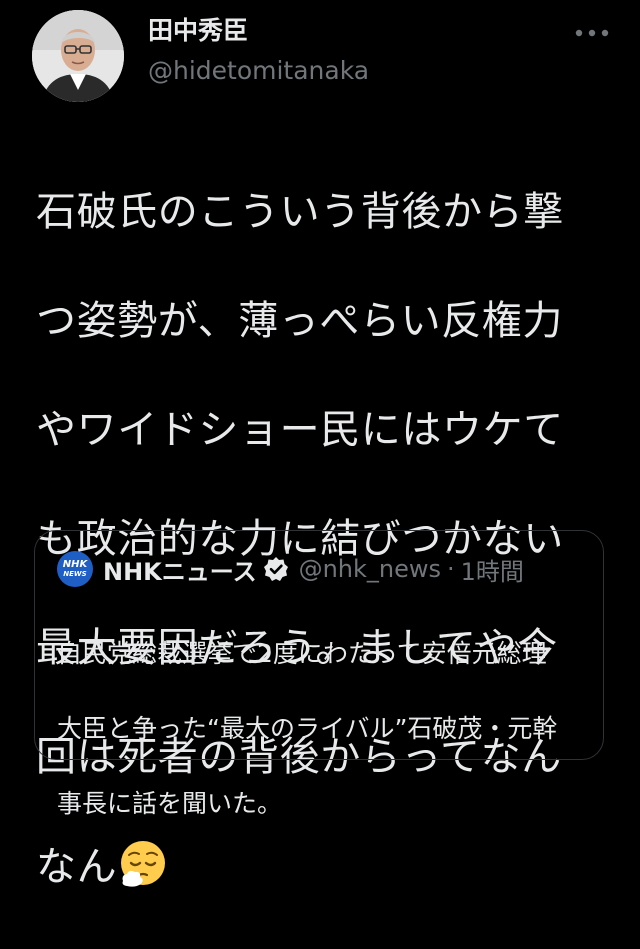 This screenshot has height=949, width=640. Describe the element at coordinates (198, 31) in the screenshot. I see `author-name: 田中秀臣` at that location.